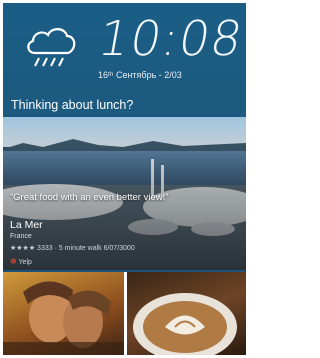 This screenshot has height=358, width=320. I want to click on source-label: Yelp, so click(25, 262).